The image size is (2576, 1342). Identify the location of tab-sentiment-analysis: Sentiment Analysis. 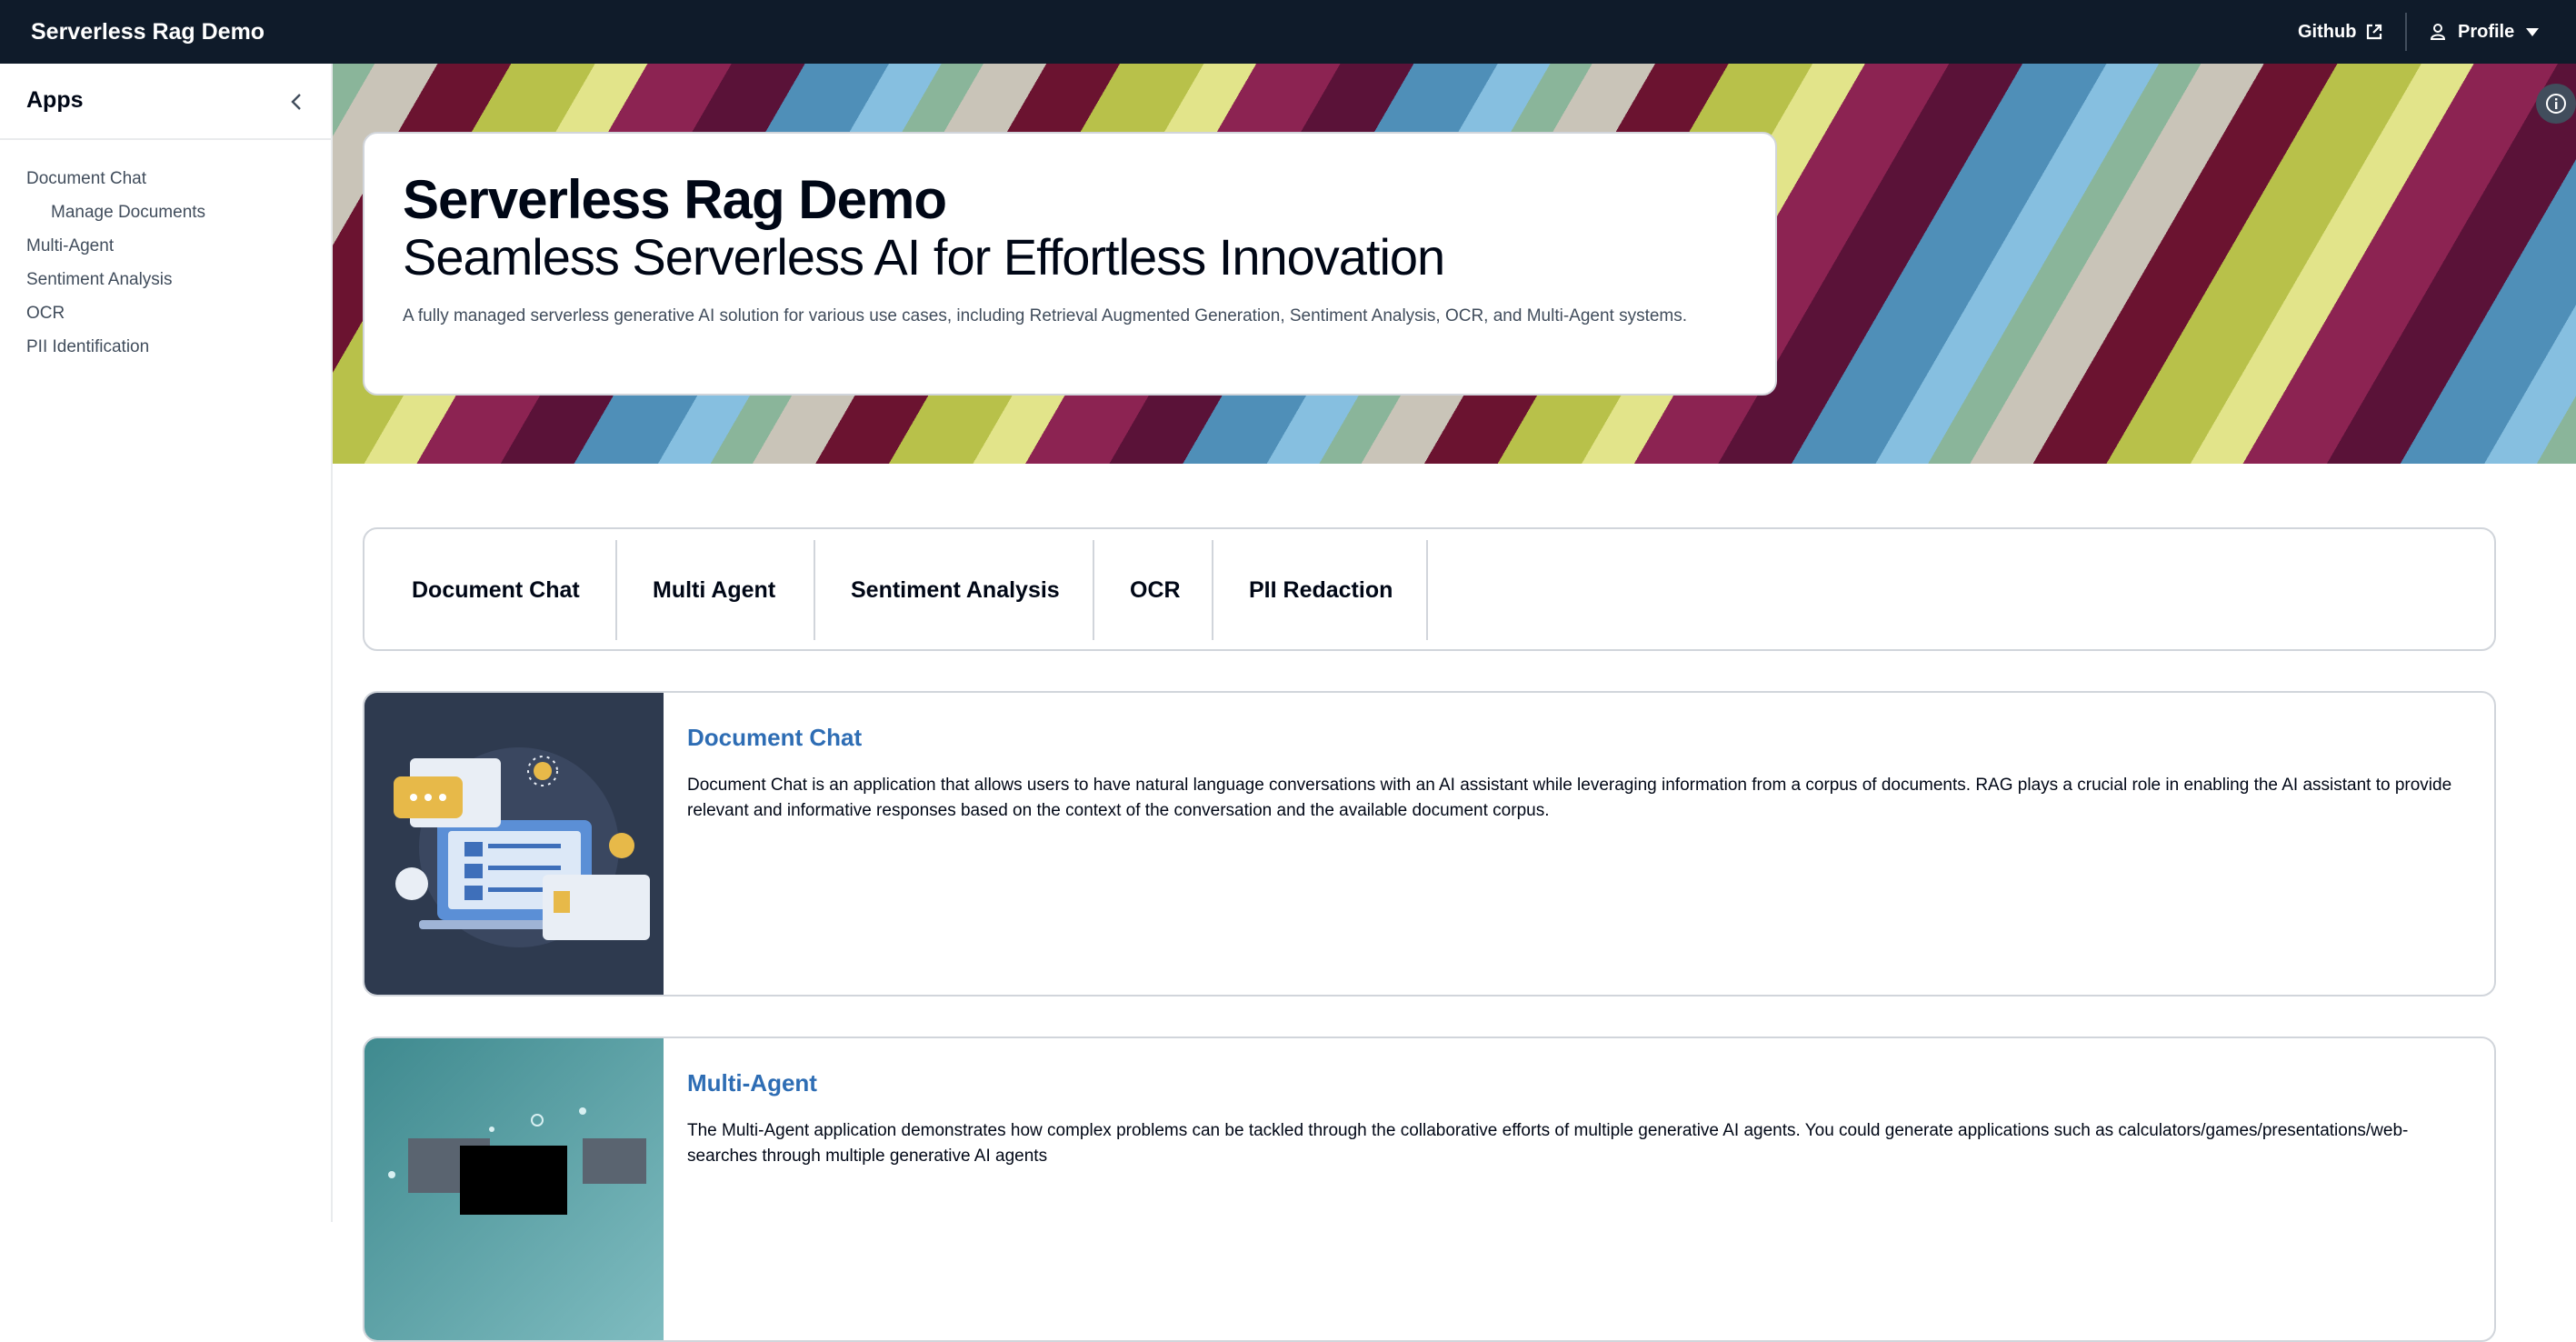
(955, 590).